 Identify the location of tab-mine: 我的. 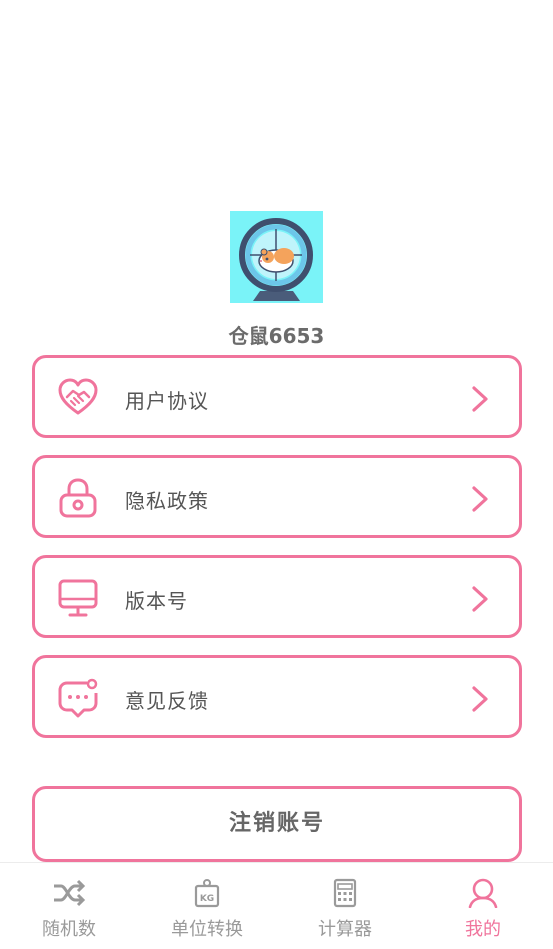
(483, 906).